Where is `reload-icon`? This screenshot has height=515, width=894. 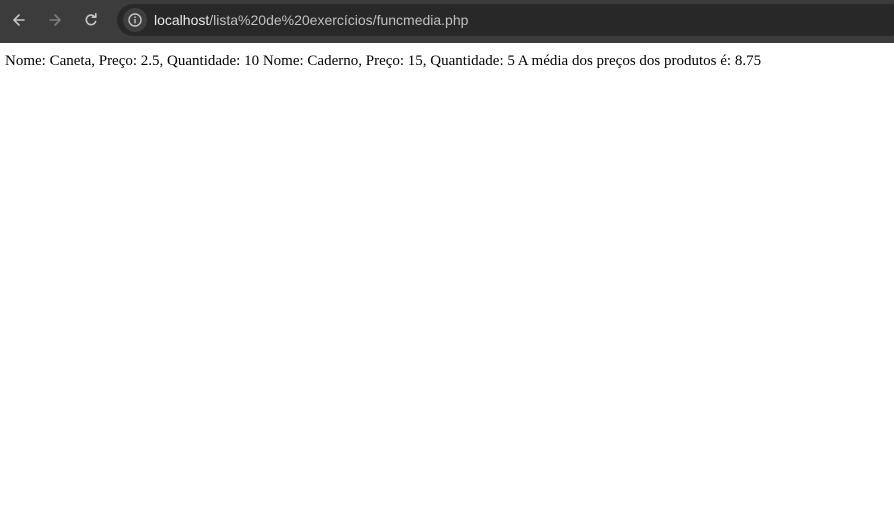 reload-icon is located at coordinates (91, 19).